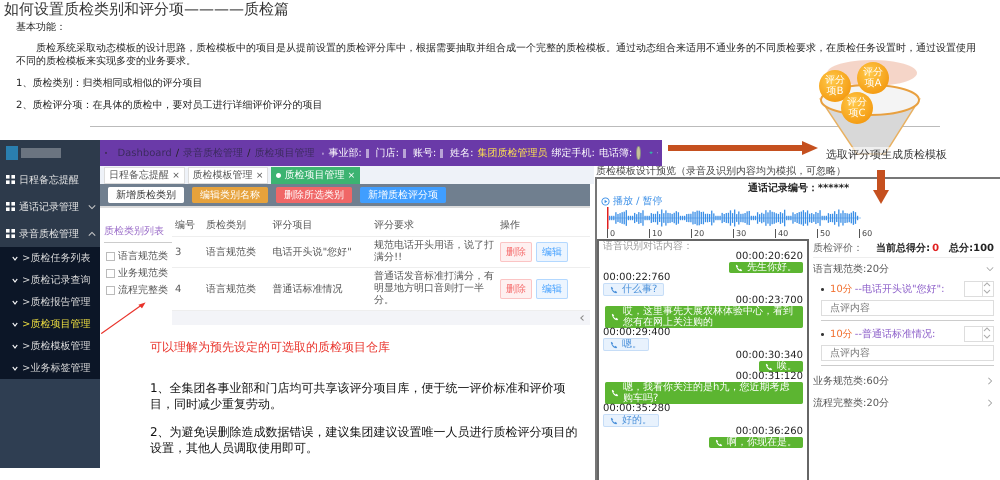  What do you see at coordinates (615, 153) in the screenshot?
I see `user-info-label: 电话簿:` at bounding box center [615, 153].